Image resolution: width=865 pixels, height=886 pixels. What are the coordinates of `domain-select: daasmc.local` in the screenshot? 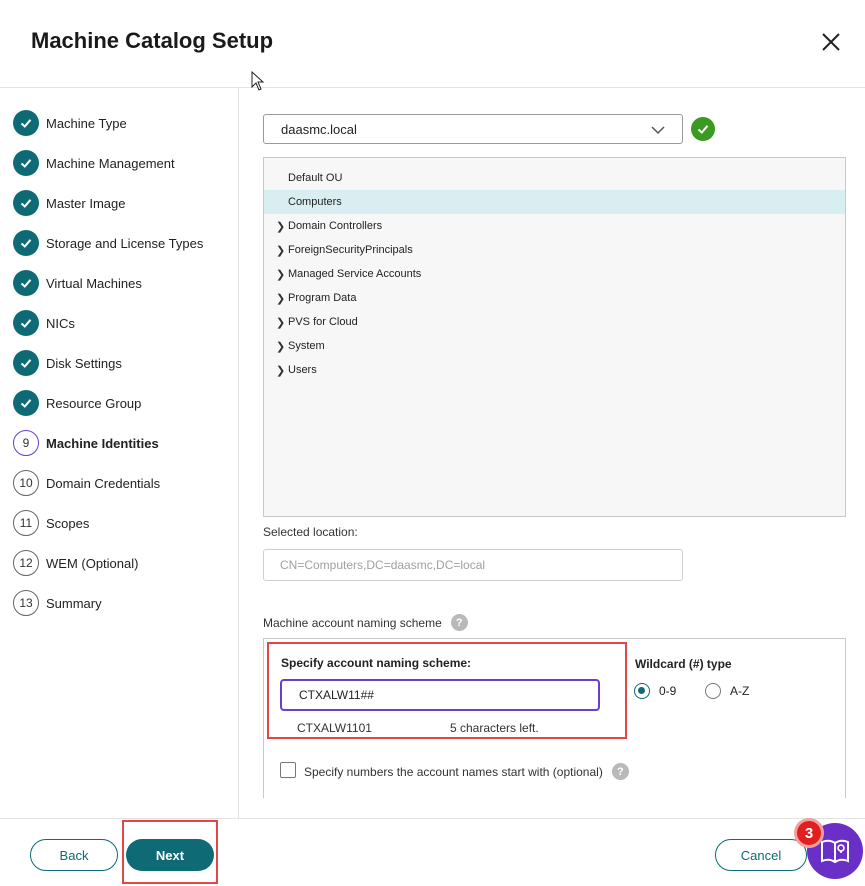 It's located at (473, 129).